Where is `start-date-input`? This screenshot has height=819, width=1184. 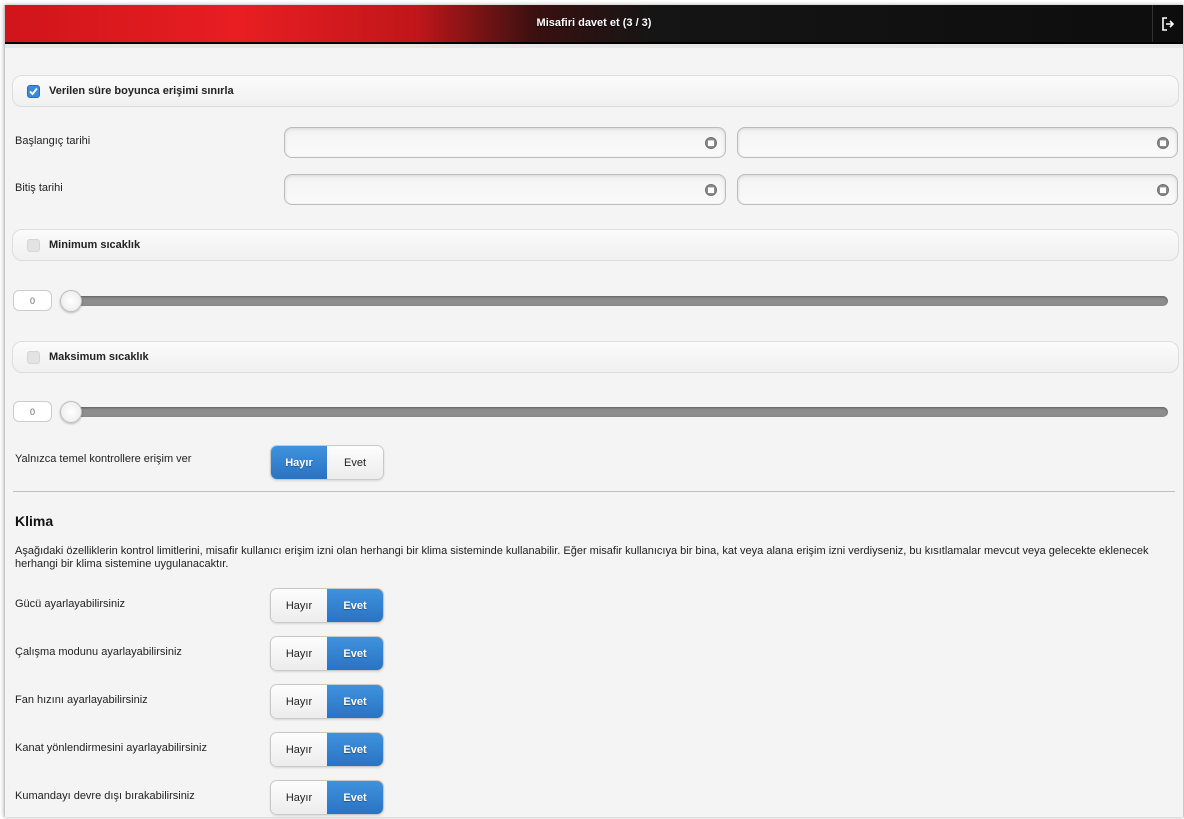
start-date-input is located at coordinates (505, 142).